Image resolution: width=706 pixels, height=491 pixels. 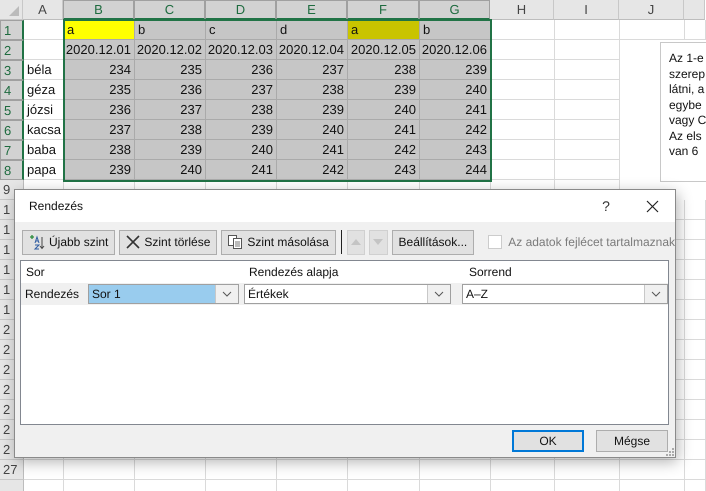 What do you see at coordinates (133, 242) in the screenshot?
I see `x-icon` at bounding box center [133, 242].